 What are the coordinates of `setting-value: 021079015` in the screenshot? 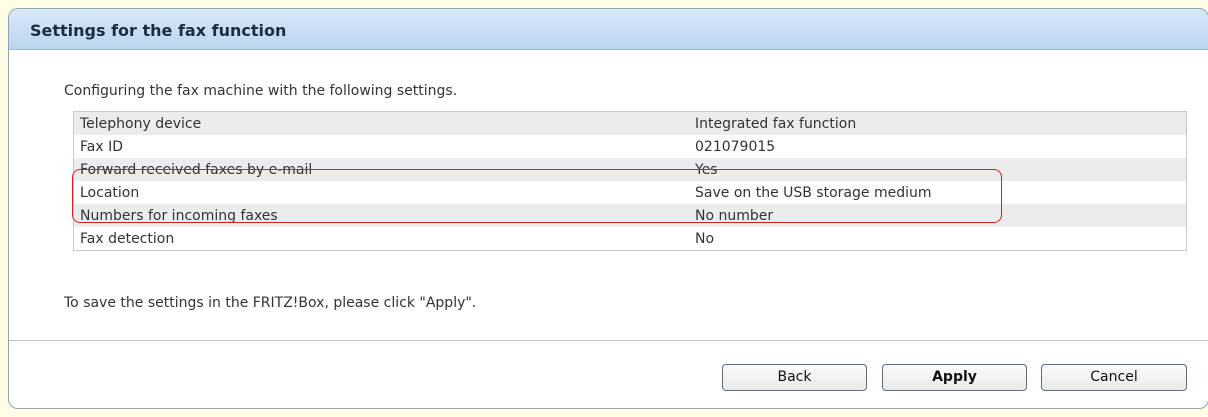 It's located at (938, 146).